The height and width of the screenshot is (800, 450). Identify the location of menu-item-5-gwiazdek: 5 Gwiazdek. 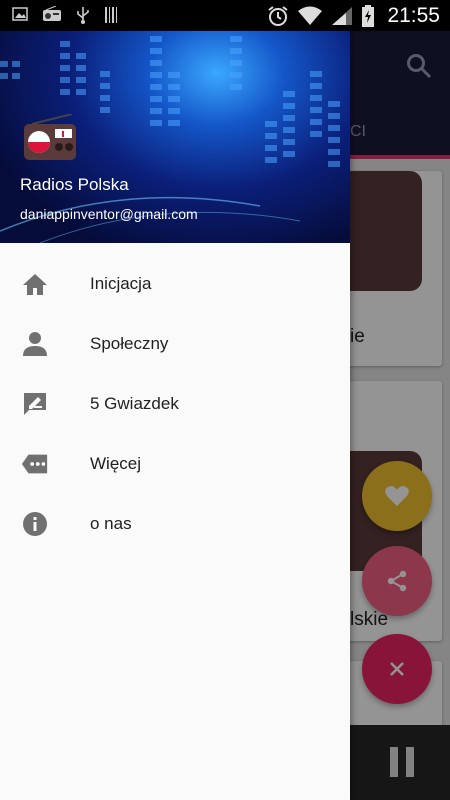
(175, 404).